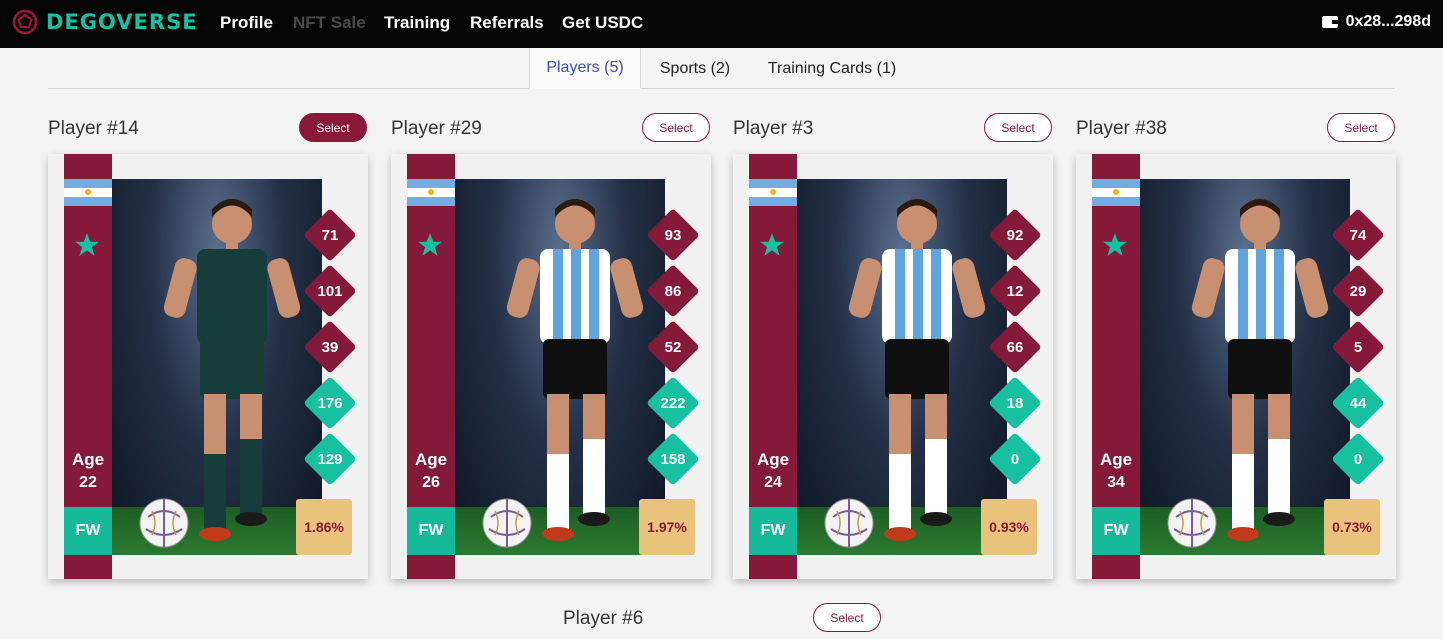  I want to click on stat-value: 52, so click(673, 347).